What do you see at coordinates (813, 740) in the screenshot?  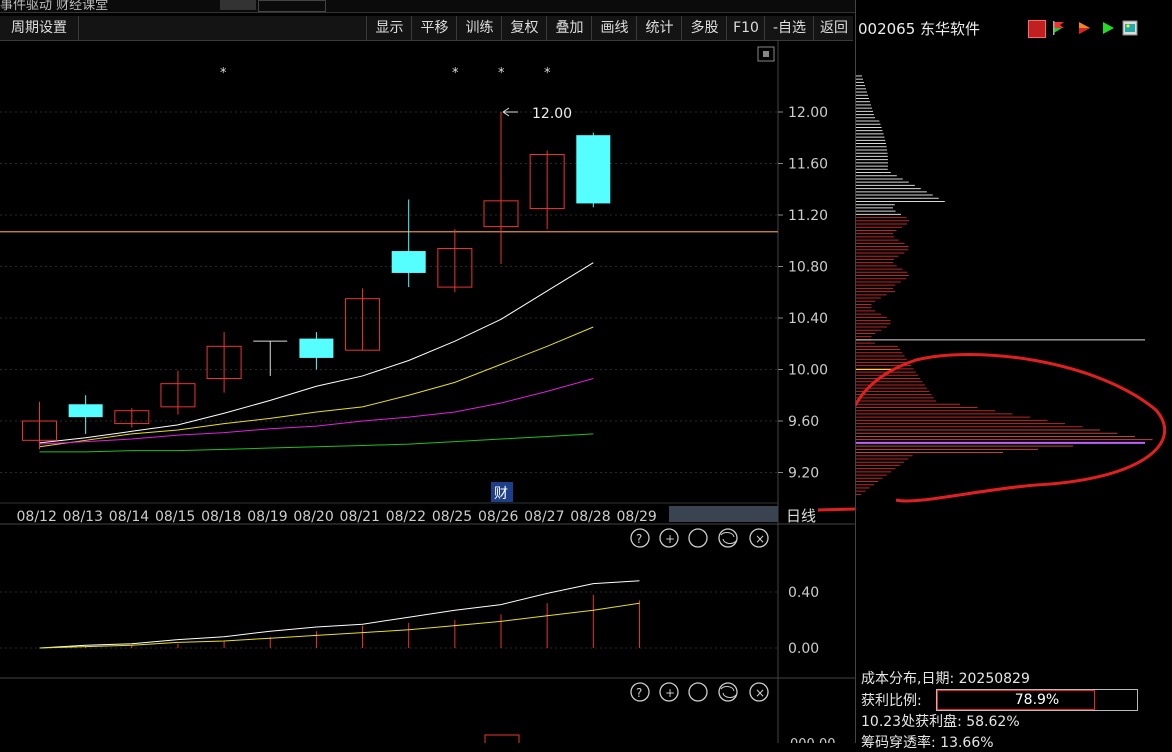 I see `bottom-y-tick-label: 000.00` at bounding box center [813, 740].